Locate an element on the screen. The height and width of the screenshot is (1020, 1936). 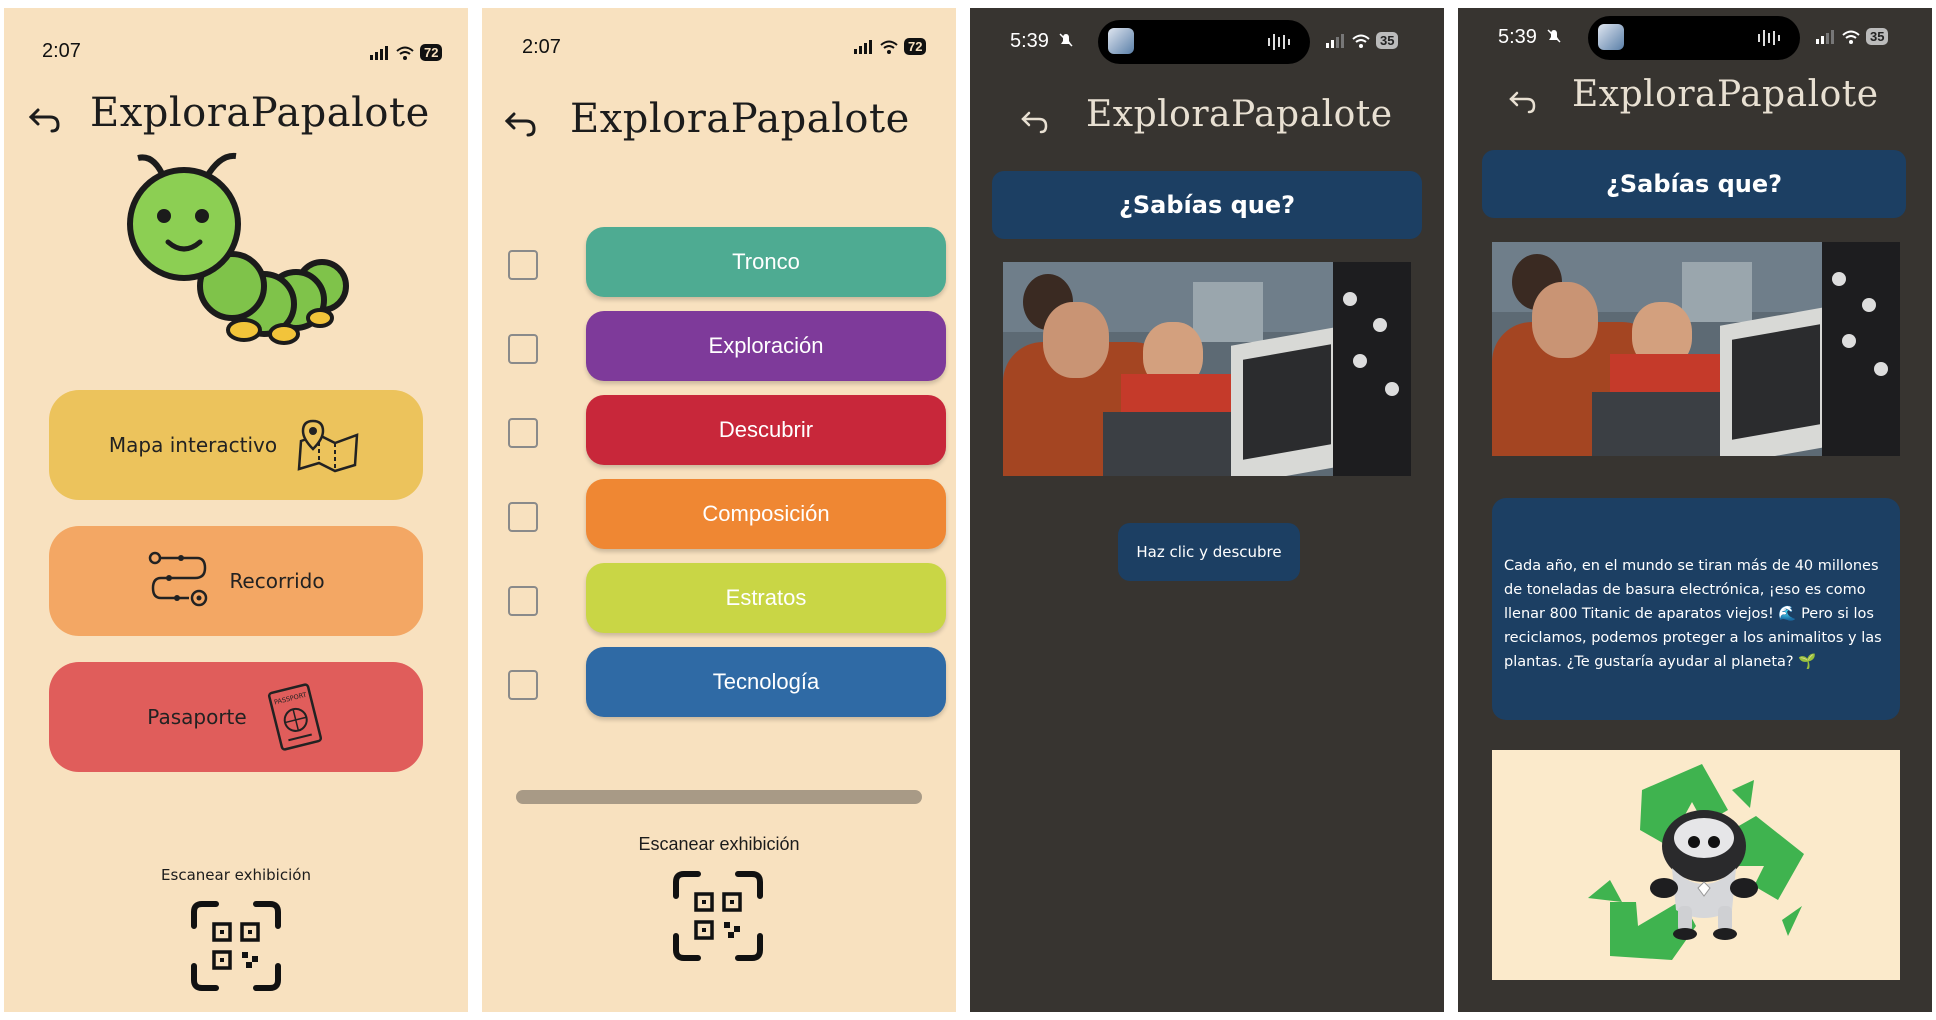
recycle-icon is located at coordinates (1696, 862).